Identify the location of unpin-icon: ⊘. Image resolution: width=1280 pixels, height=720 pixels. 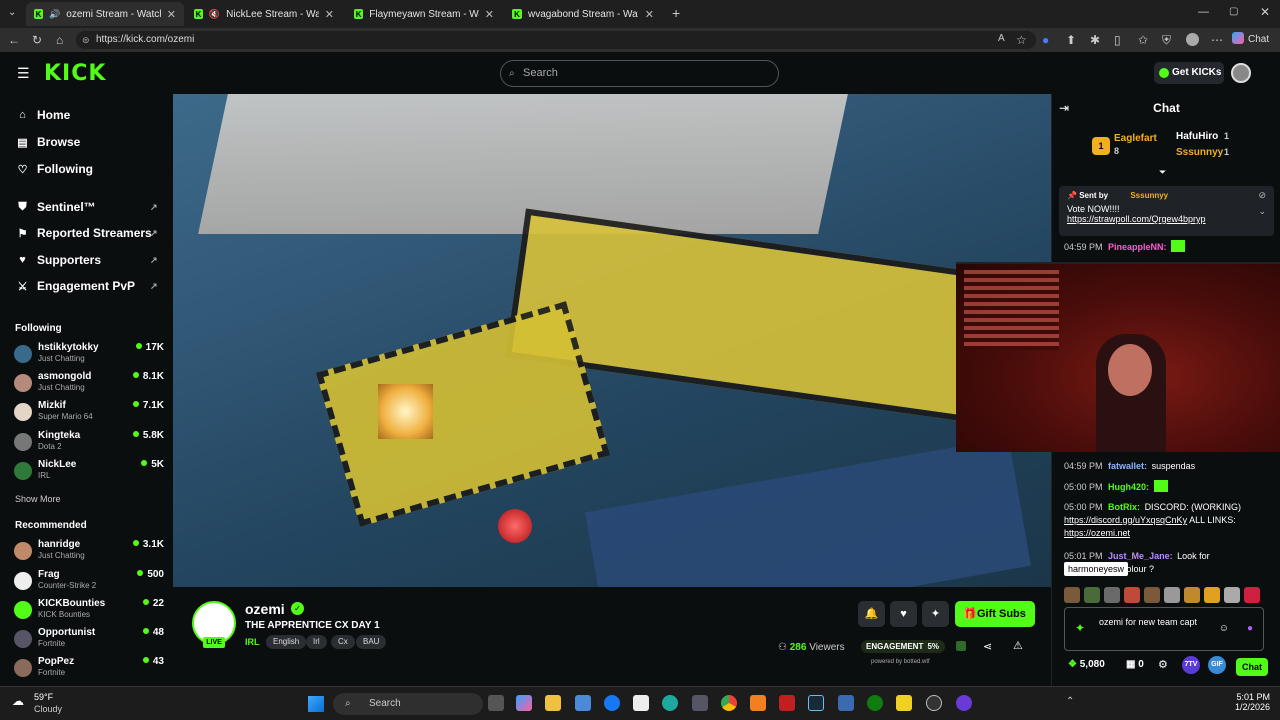
(1262, 195).